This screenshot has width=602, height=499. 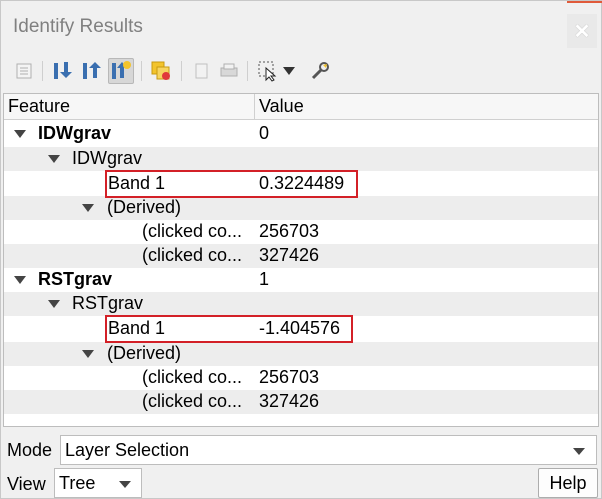 What do you see at coordinates (202, 71) in the screenshot?
I see `copy-feature-icon` at bounding box center [202, 71].